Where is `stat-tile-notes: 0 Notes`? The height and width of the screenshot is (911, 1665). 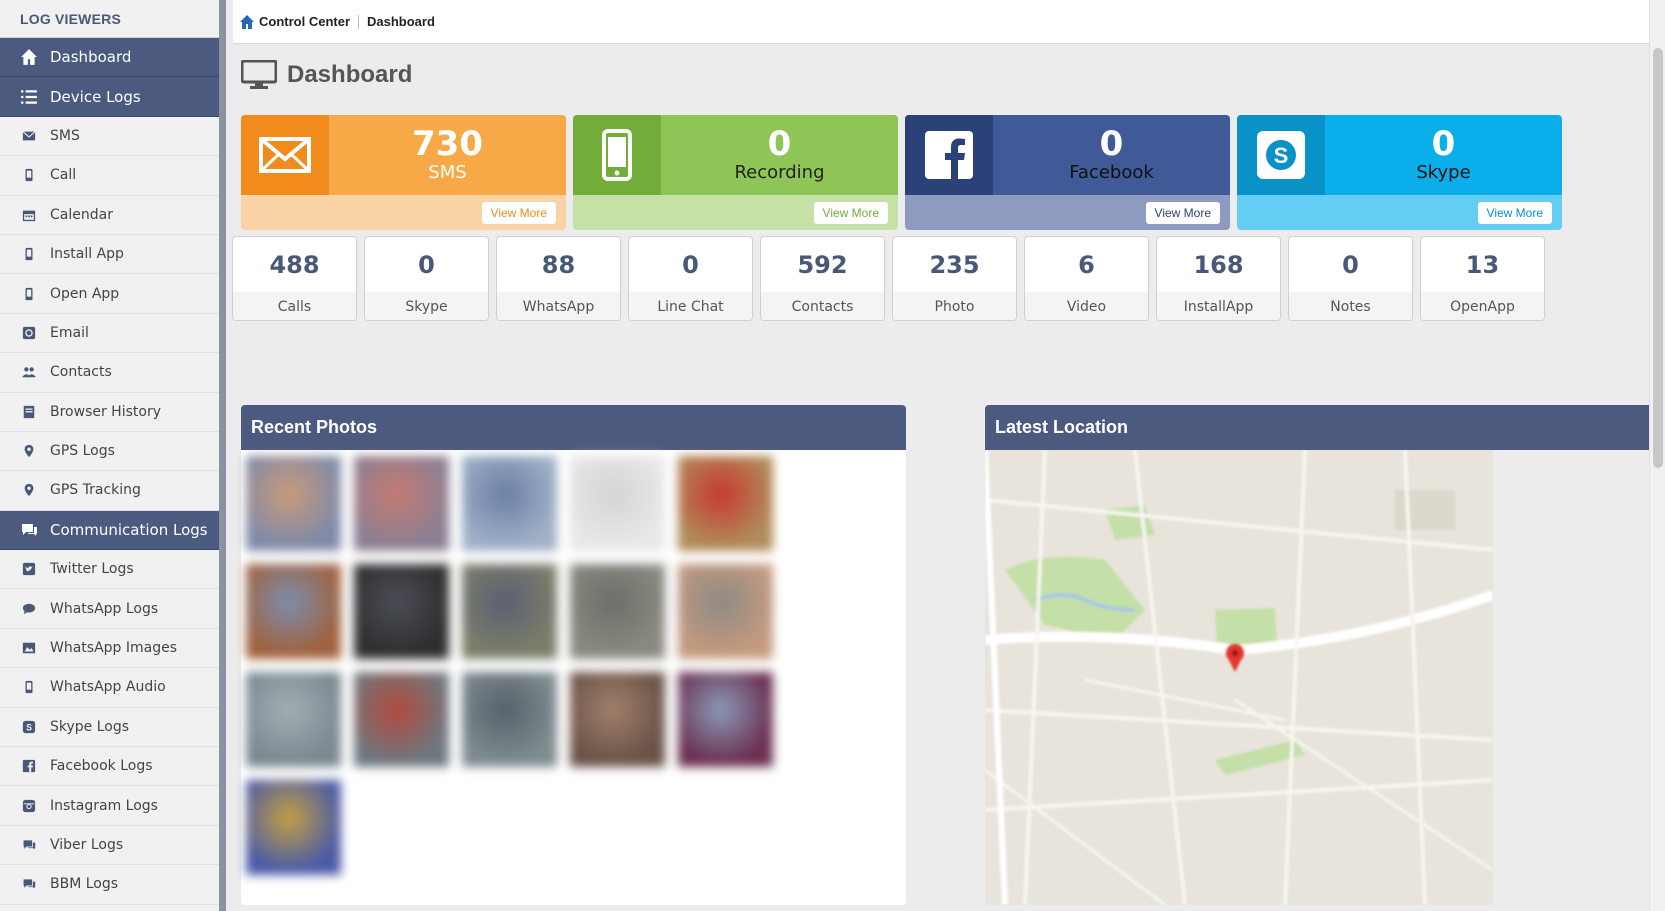
stat-tile-notes: 0 Notes is located at coordinates (1350, 278).